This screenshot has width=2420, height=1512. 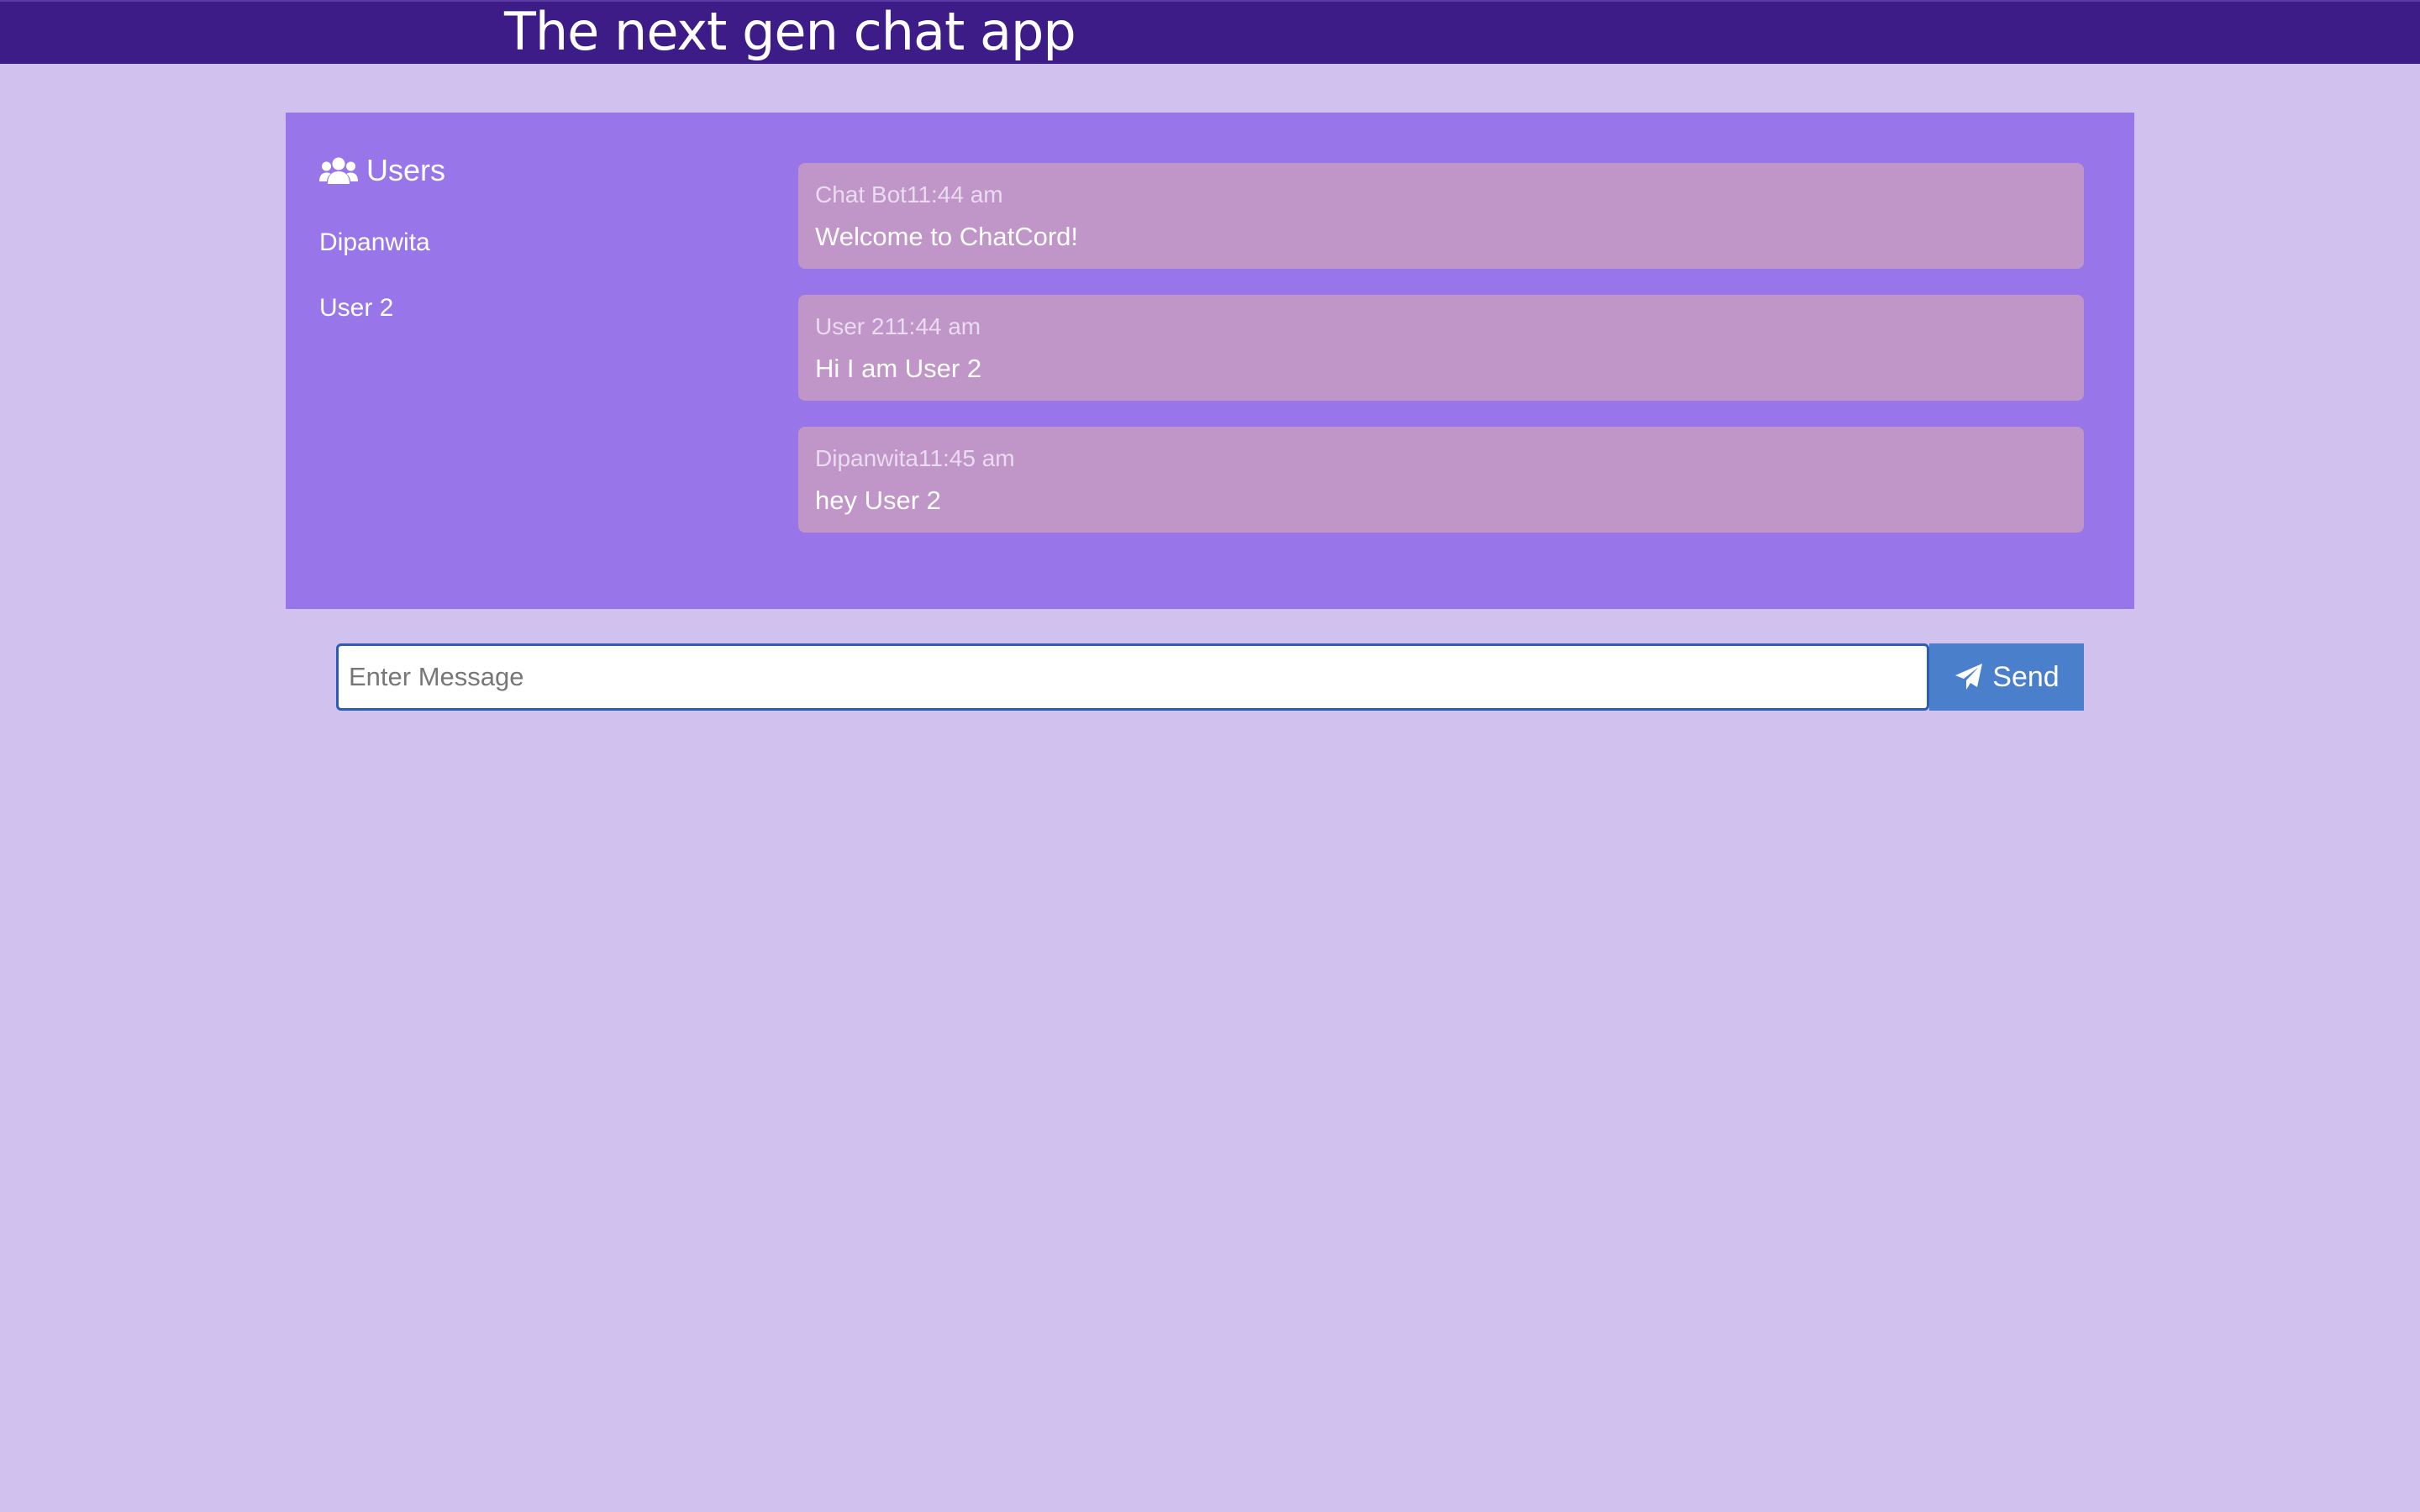 What do you see at coordinates (356, 308) in the screenshot?
I see `user-list-item: User 2` at bounding box center [356, 308].